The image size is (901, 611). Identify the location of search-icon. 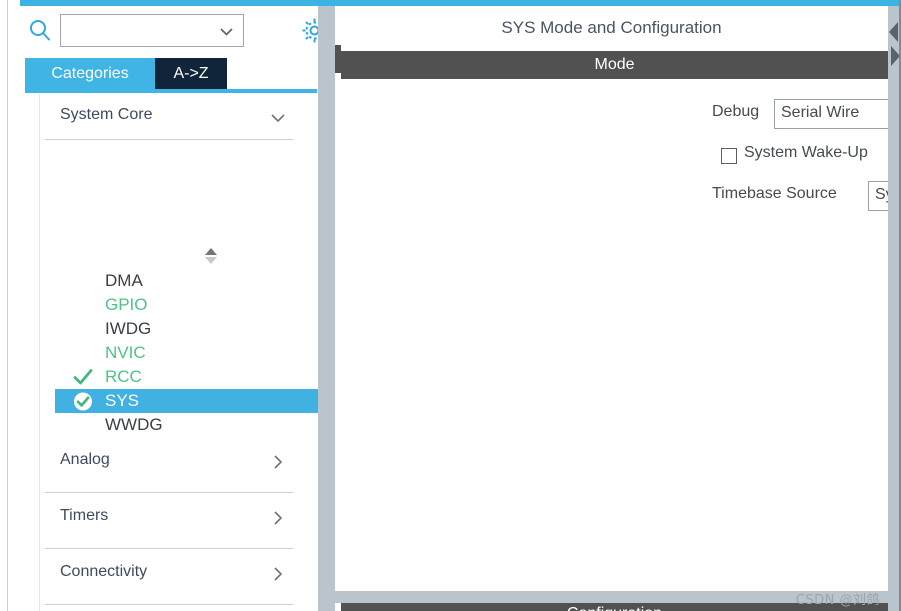
(40, 30).